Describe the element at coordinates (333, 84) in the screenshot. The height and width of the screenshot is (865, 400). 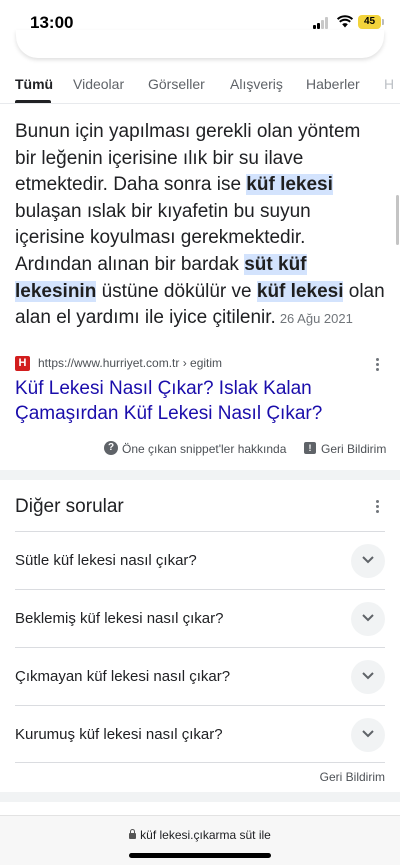
I see `tab-news: Haberler` at that location.